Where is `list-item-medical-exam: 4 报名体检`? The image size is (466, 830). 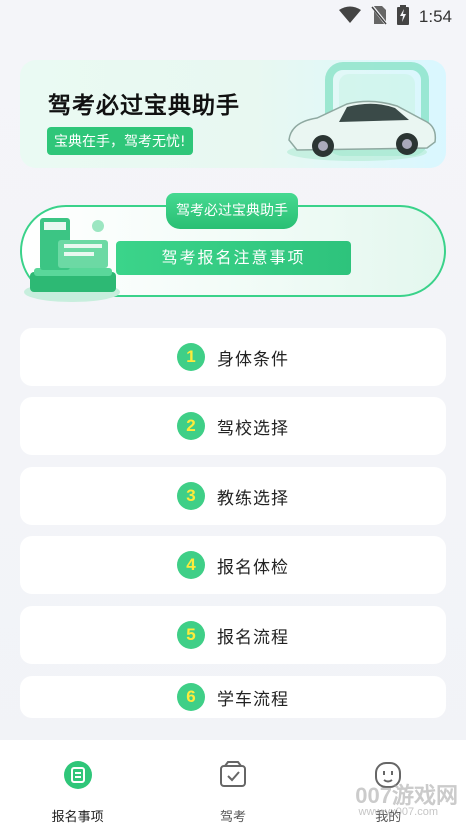
list-item-medical-exam: 4 报名体检 is located at coordinates (233, 565).